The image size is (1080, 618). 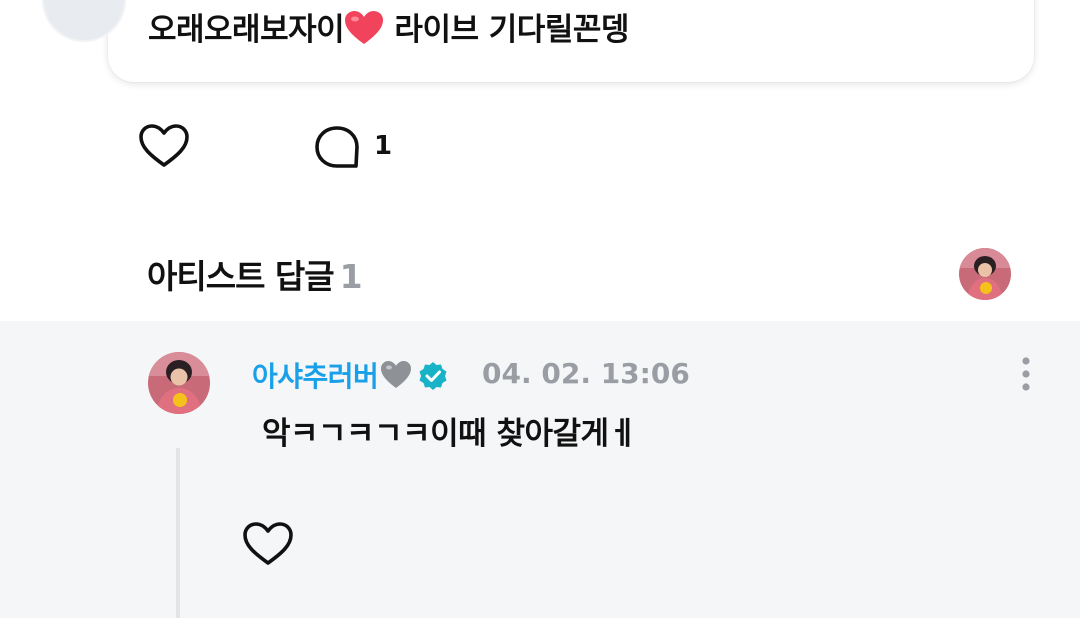 I want to click on comment-text-part2: 라이브 기다릴꼰뎅, so click(x=506, y=30).